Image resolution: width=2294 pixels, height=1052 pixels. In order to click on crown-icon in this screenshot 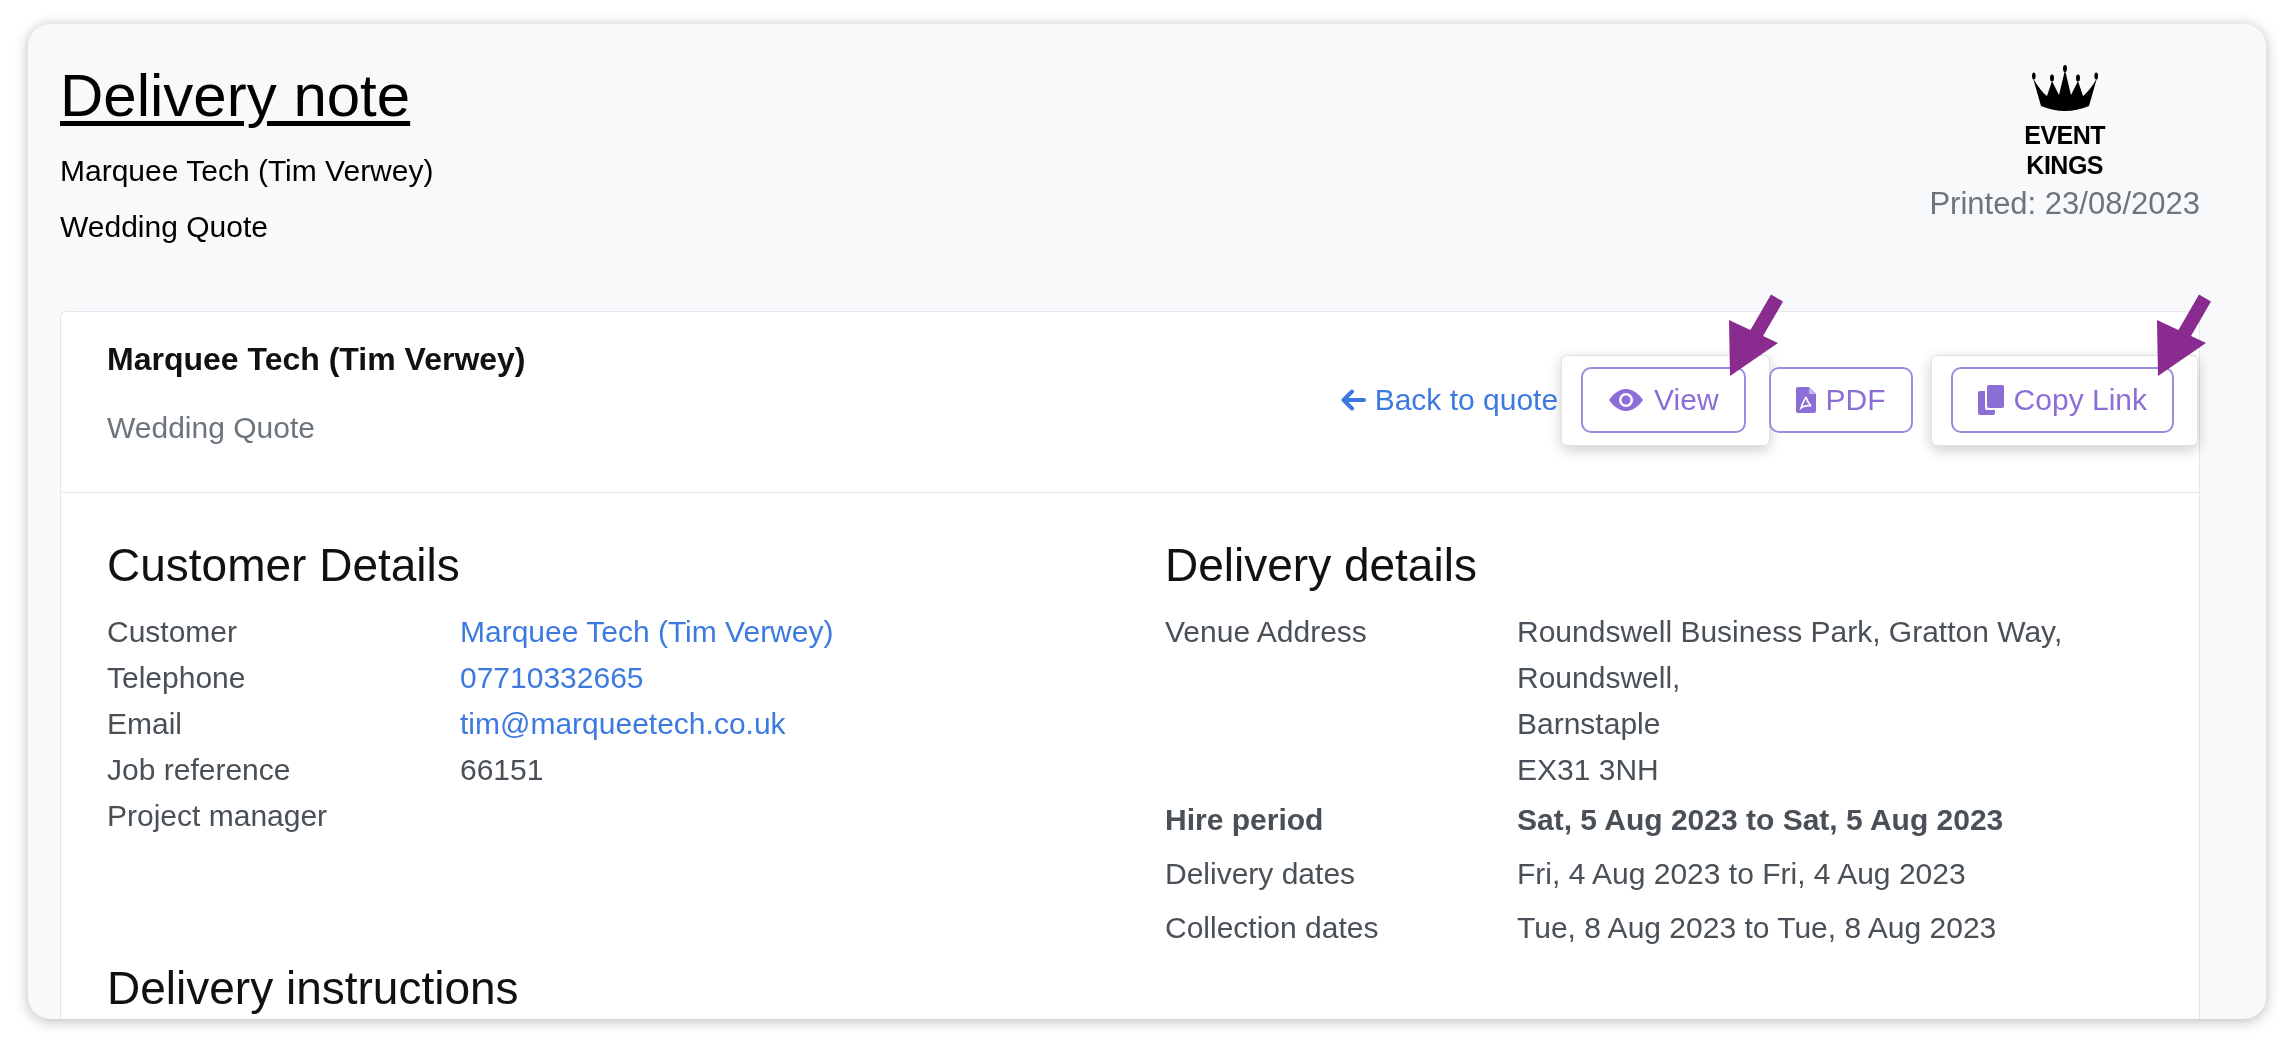, I will do `click(2064, 89)`.